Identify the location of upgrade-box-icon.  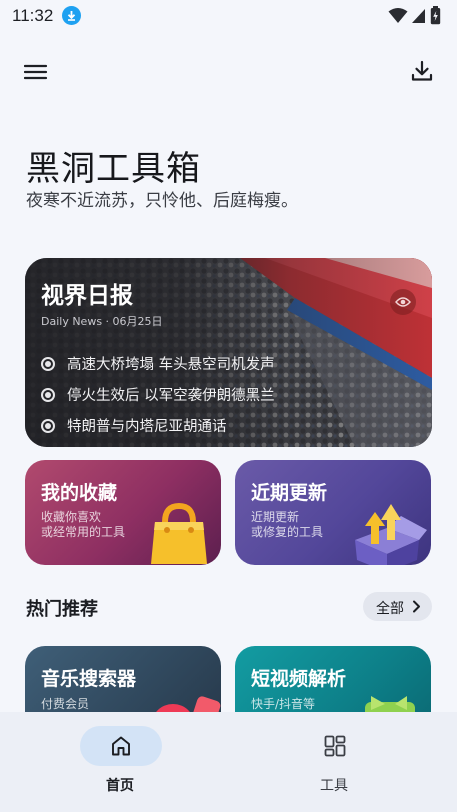
(391, 534).